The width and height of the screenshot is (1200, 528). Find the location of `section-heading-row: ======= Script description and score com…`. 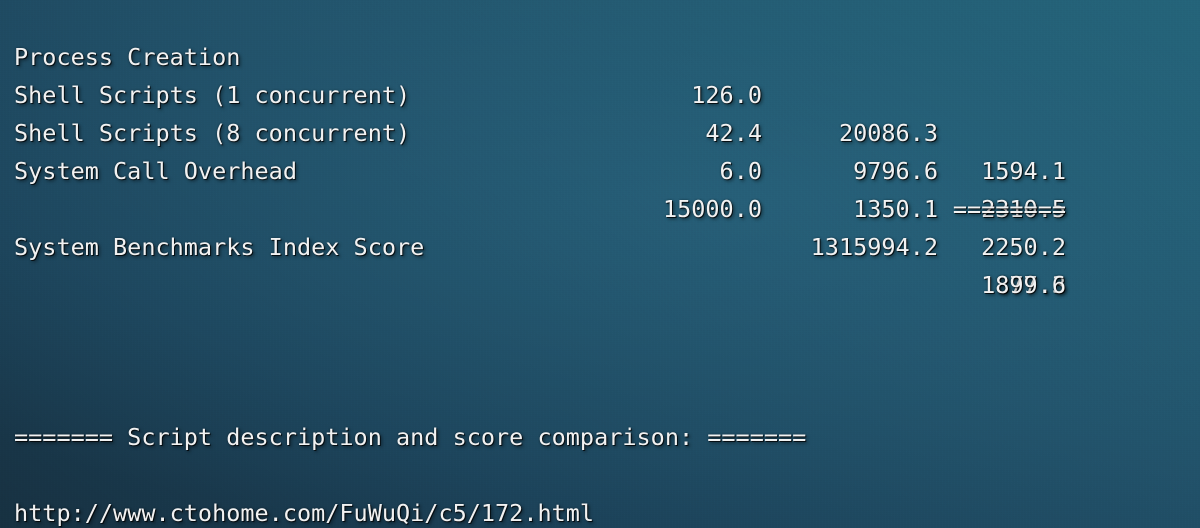

section-heading-row: ======= Script description and score com… is located at coordinates (600, 415).